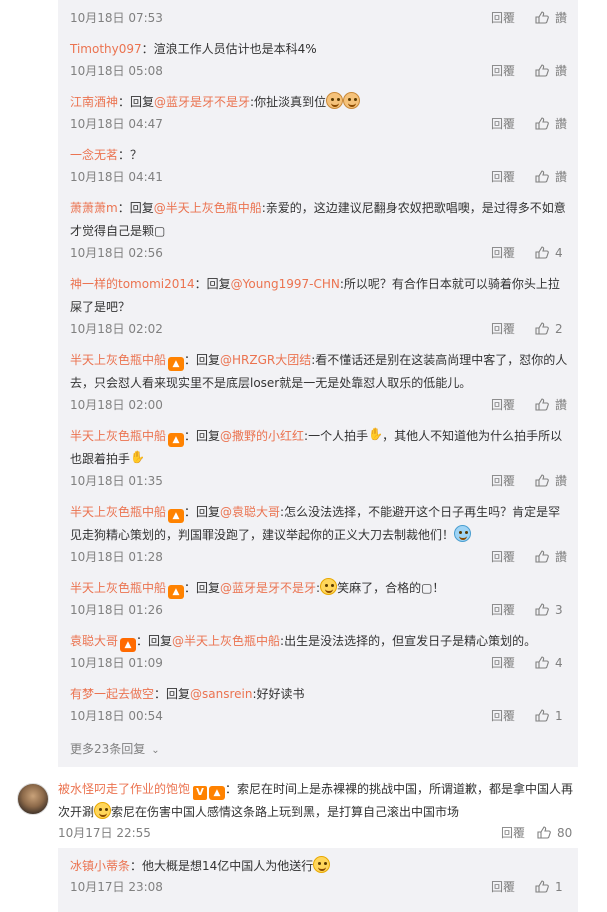  What do you see at coordinates (116, 716) in the screenshot?
I see `reply-time: 10月18日 00:54` at bounding box center [116, 716].